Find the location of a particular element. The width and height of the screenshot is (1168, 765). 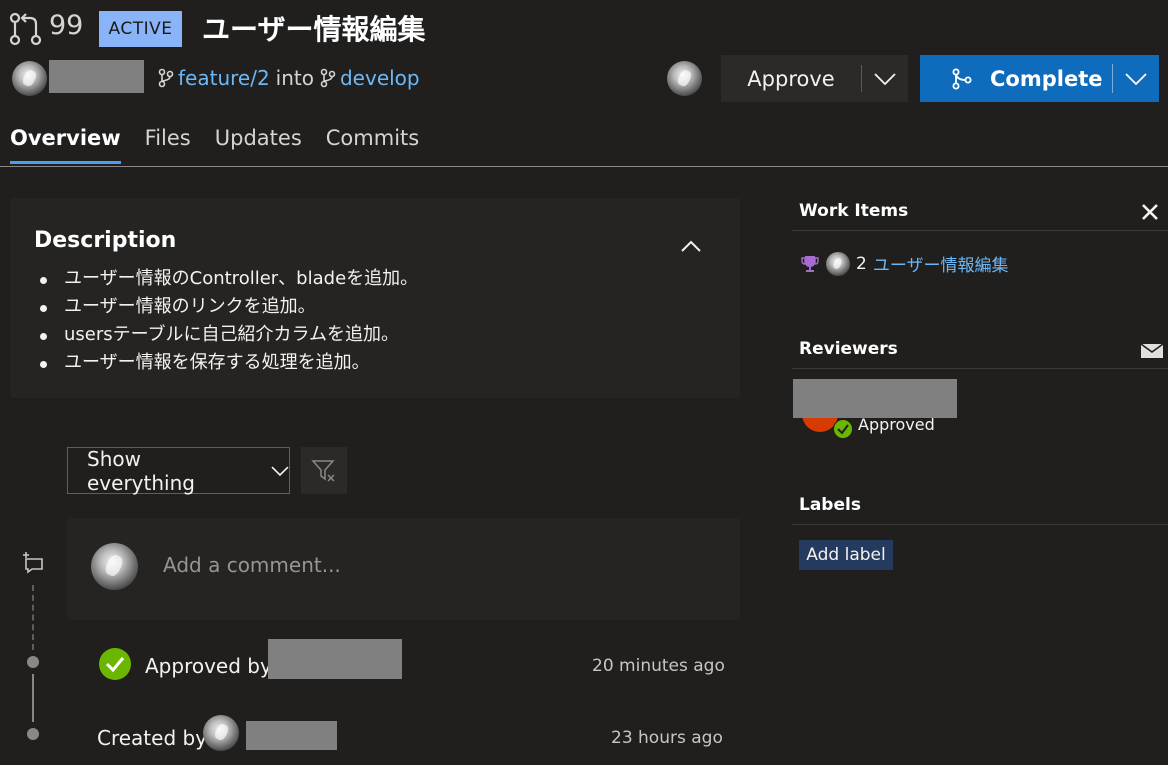

creator-avatar is located at coordinates (221, 733).